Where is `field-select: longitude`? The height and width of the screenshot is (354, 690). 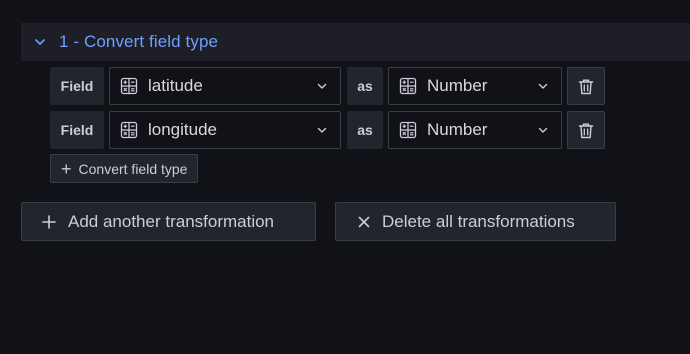 field-select: longitude is located at coordinates (225, 130).